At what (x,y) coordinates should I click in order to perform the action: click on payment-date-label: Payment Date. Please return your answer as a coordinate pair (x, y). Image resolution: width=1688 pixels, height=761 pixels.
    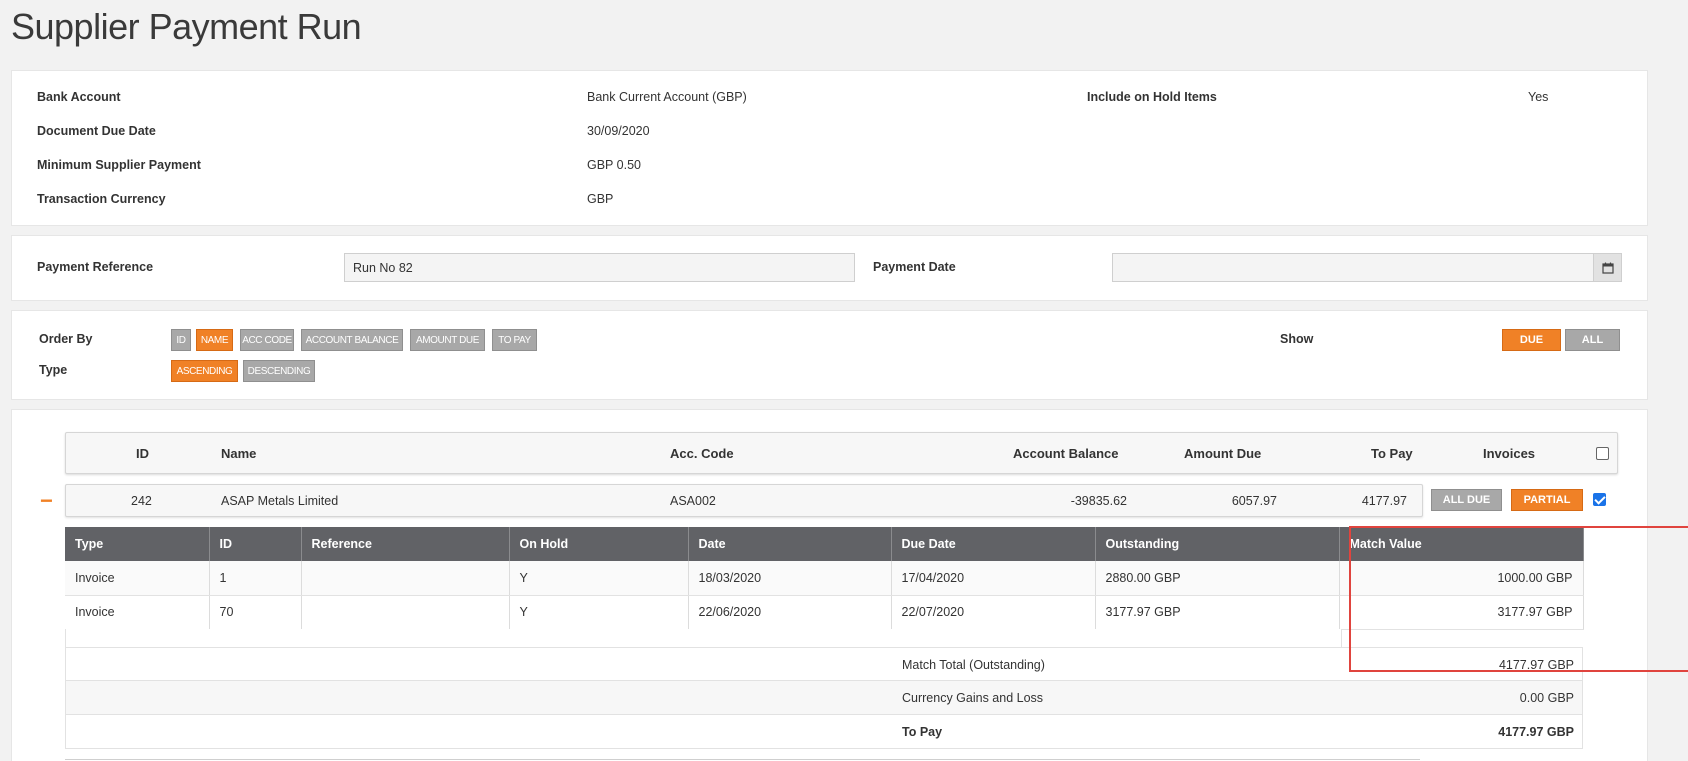
    Looking at the image, I should click on (914, 267).